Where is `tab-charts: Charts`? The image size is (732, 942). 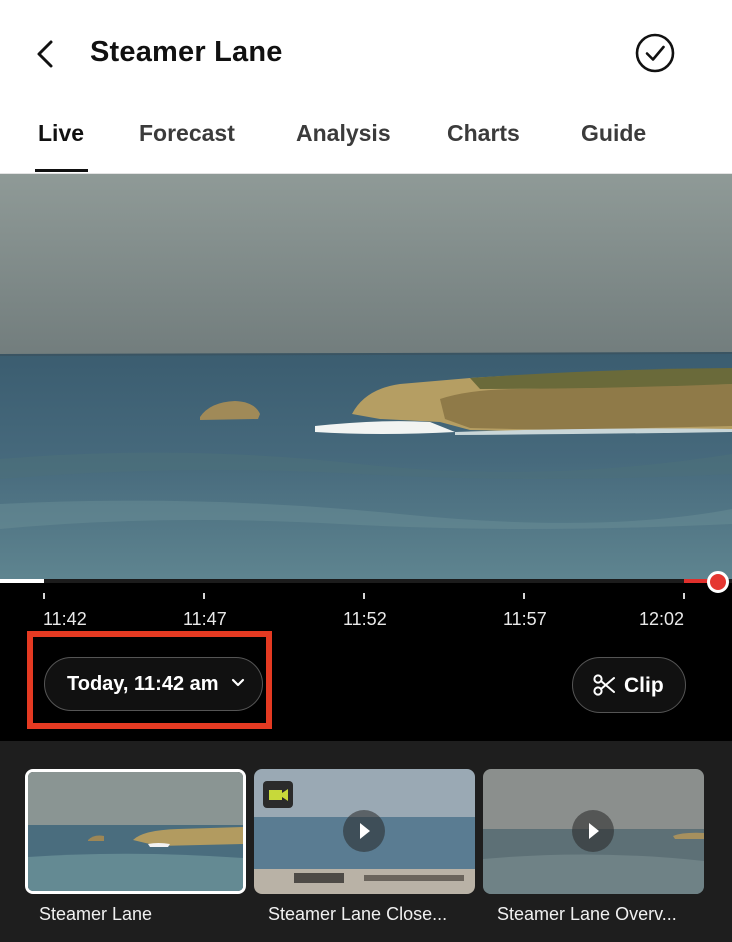
tab-charts: Charts is located at coordinates (483, 133).